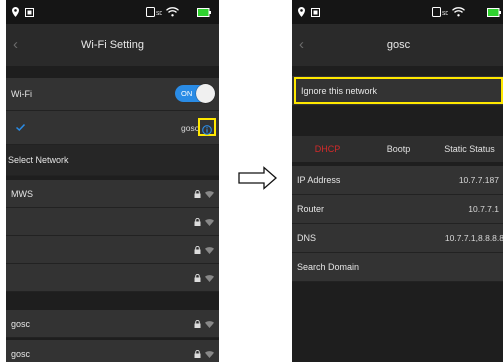 The width and height of the screenshot is (503, 362). Describe the element at coordinates (483, 209) in the screenshot. I see `field-value: 10.7.7.1` at that location.